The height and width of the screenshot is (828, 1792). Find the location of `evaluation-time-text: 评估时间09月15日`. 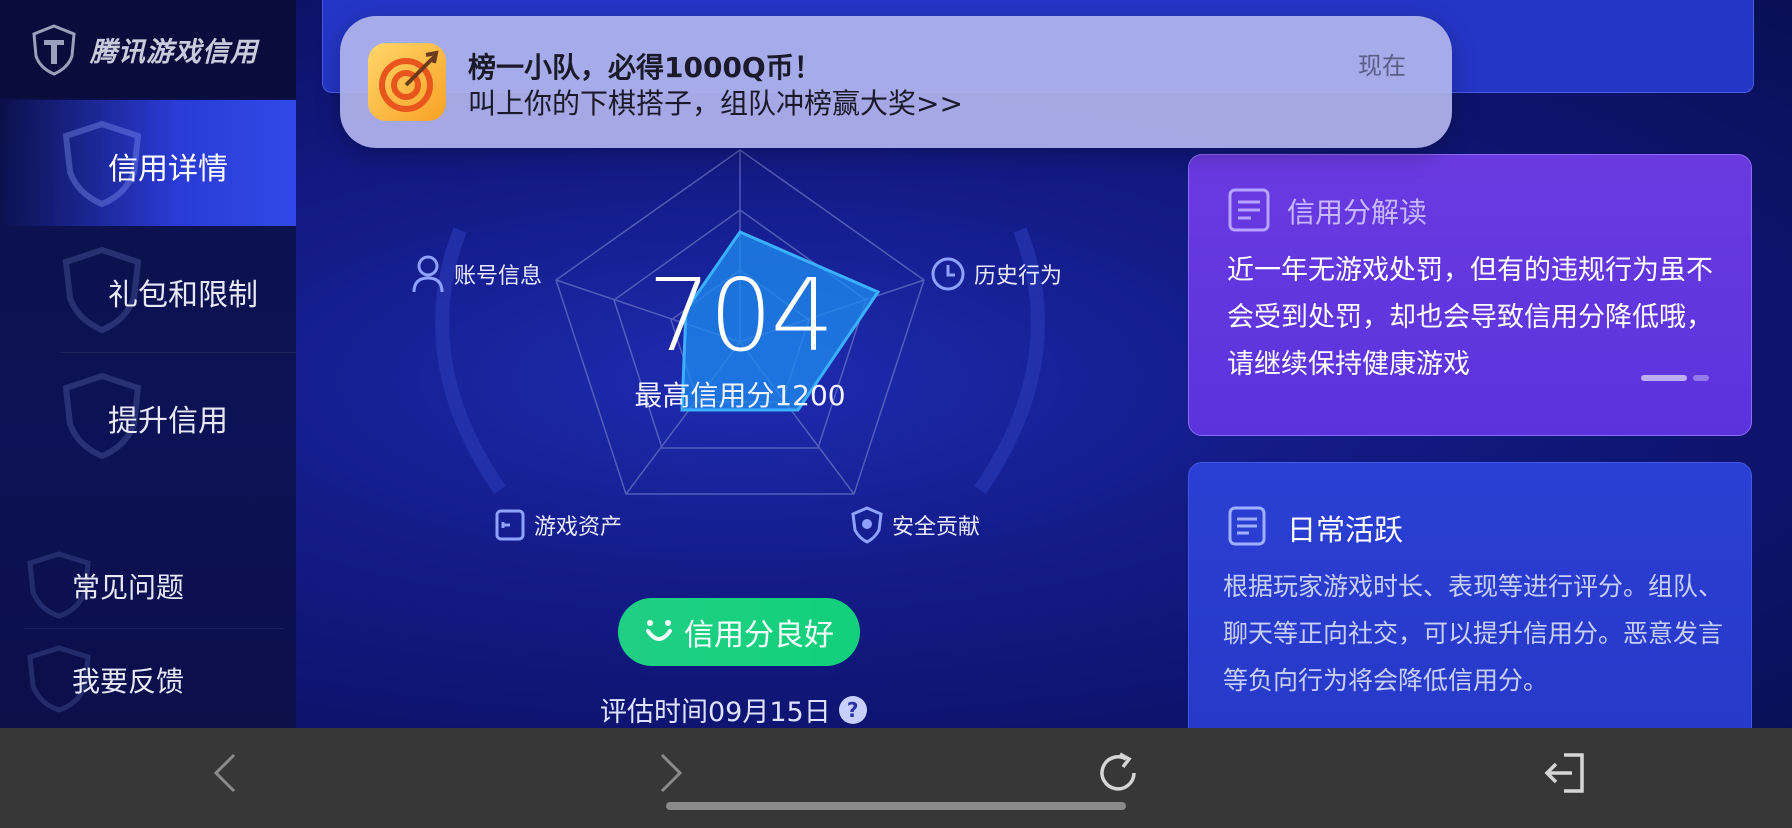

evaluation-time-text: 评估时间09月15日 is located at coordinates (715, 712).